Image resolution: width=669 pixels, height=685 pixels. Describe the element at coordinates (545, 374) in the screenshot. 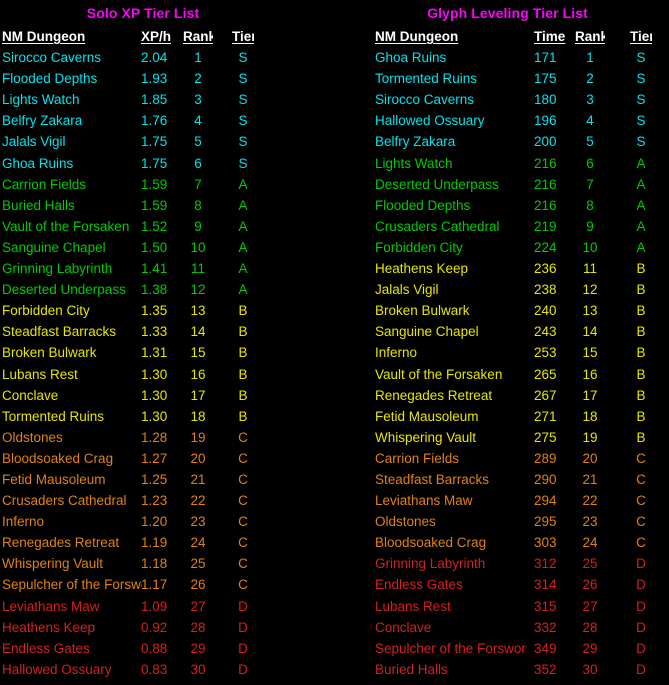

I see `cell-metric: 265` at that location.